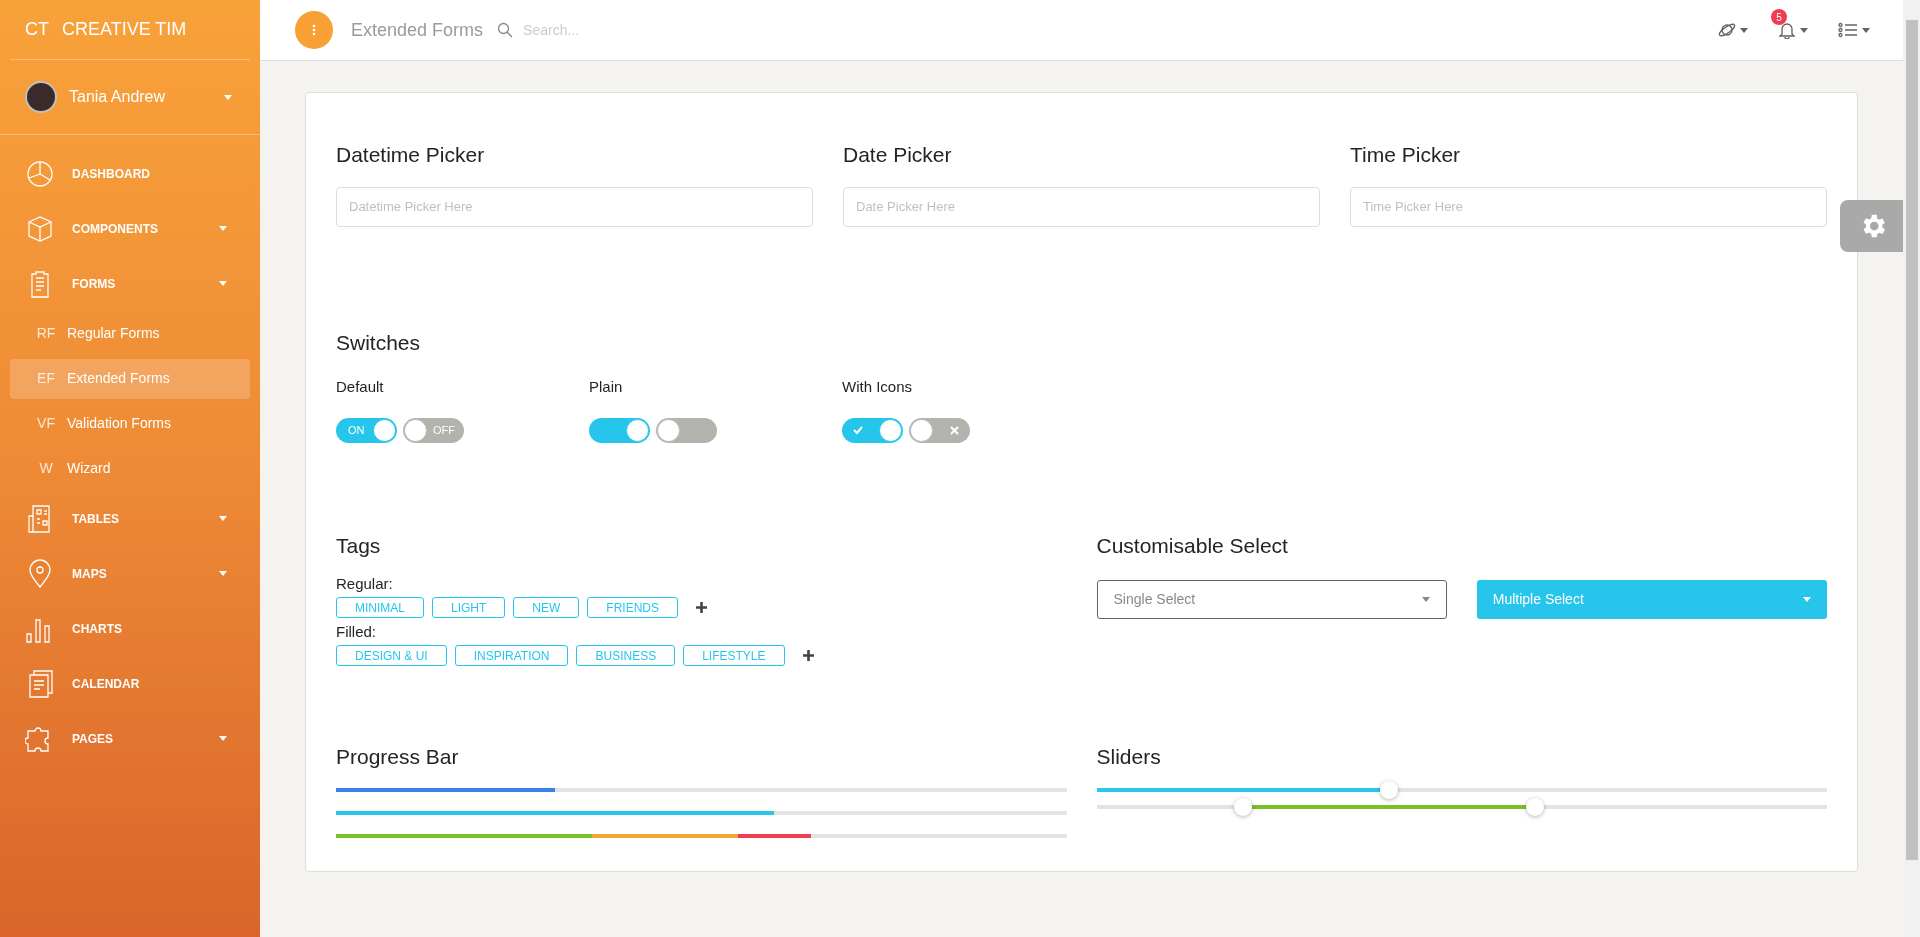 This screenshot has height=937, width=1920. What do you see at coordinates (130, 683) in the screenshot?
I see `sidebar-item: CALENDAR` at bounding box center [130, 683].